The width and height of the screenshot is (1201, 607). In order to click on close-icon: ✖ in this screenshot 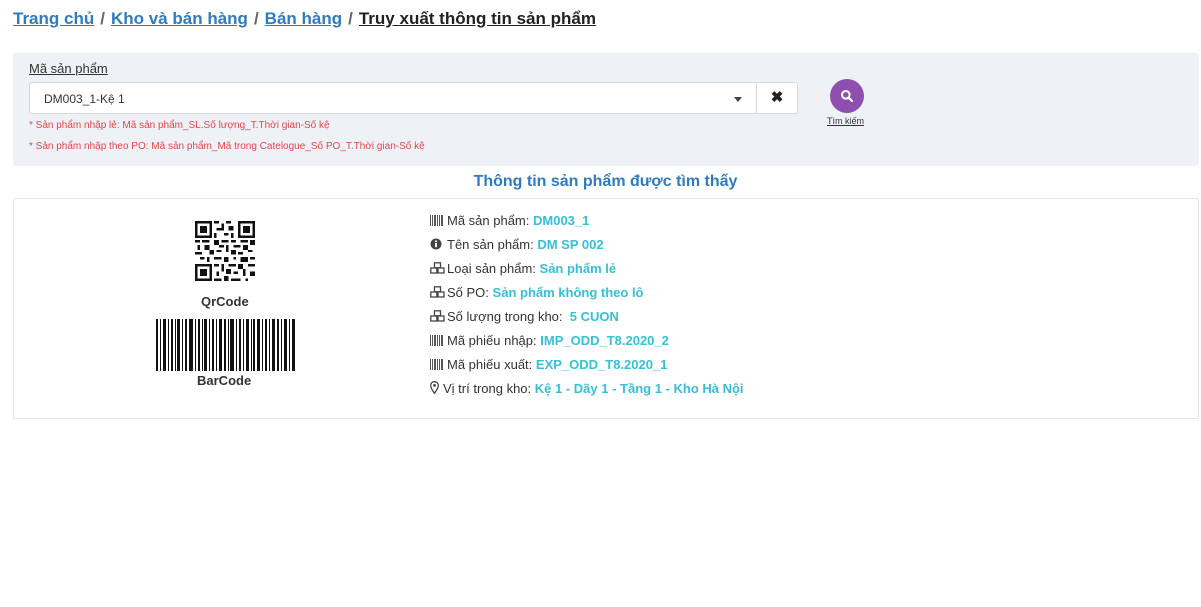, I will do `click(777, 97)`.